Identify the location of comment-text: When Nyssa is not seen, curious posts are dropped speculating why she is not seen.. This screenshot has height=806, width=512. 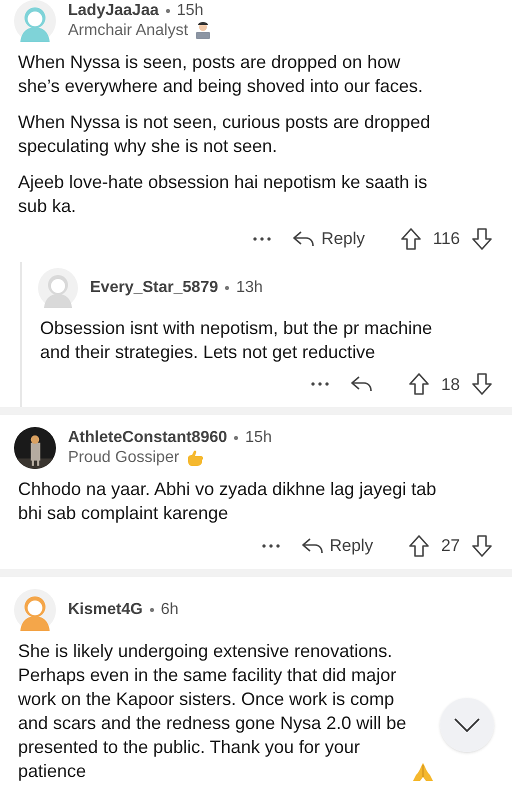
(224, 134).